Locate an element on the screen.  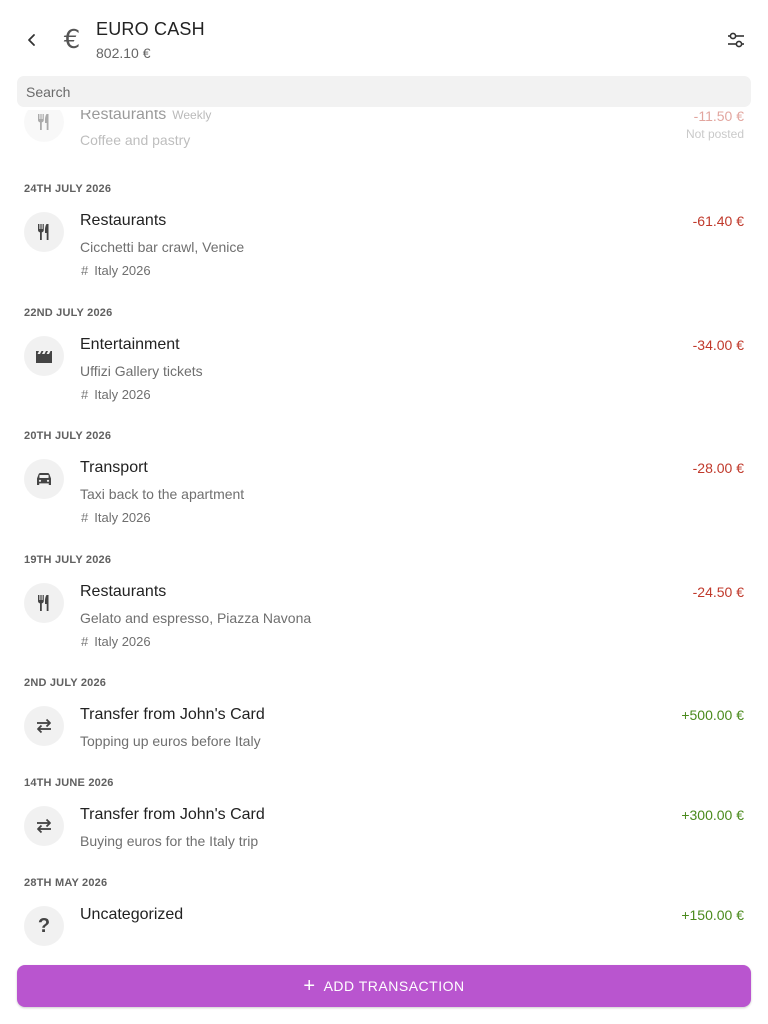
transaction-description: Gelato and espresso, Piazza Navona is located at coordinates (196, 618).